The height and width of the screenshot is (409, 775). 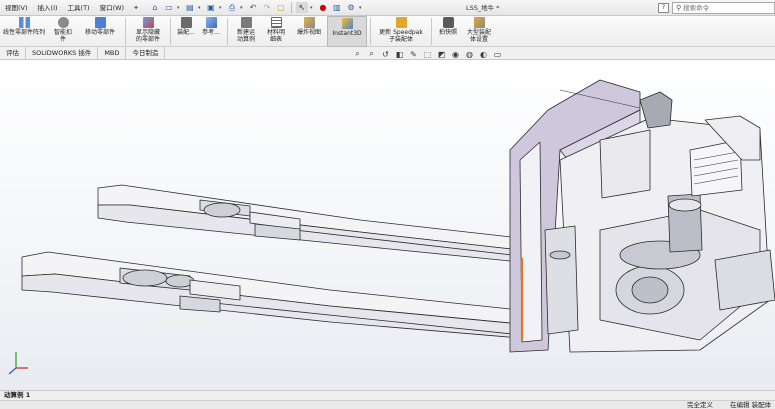 What do you see at coordinates (337, 7) in the screenshot?
I see `file-properties-icon: ▥` at bounding box center [337, 7].